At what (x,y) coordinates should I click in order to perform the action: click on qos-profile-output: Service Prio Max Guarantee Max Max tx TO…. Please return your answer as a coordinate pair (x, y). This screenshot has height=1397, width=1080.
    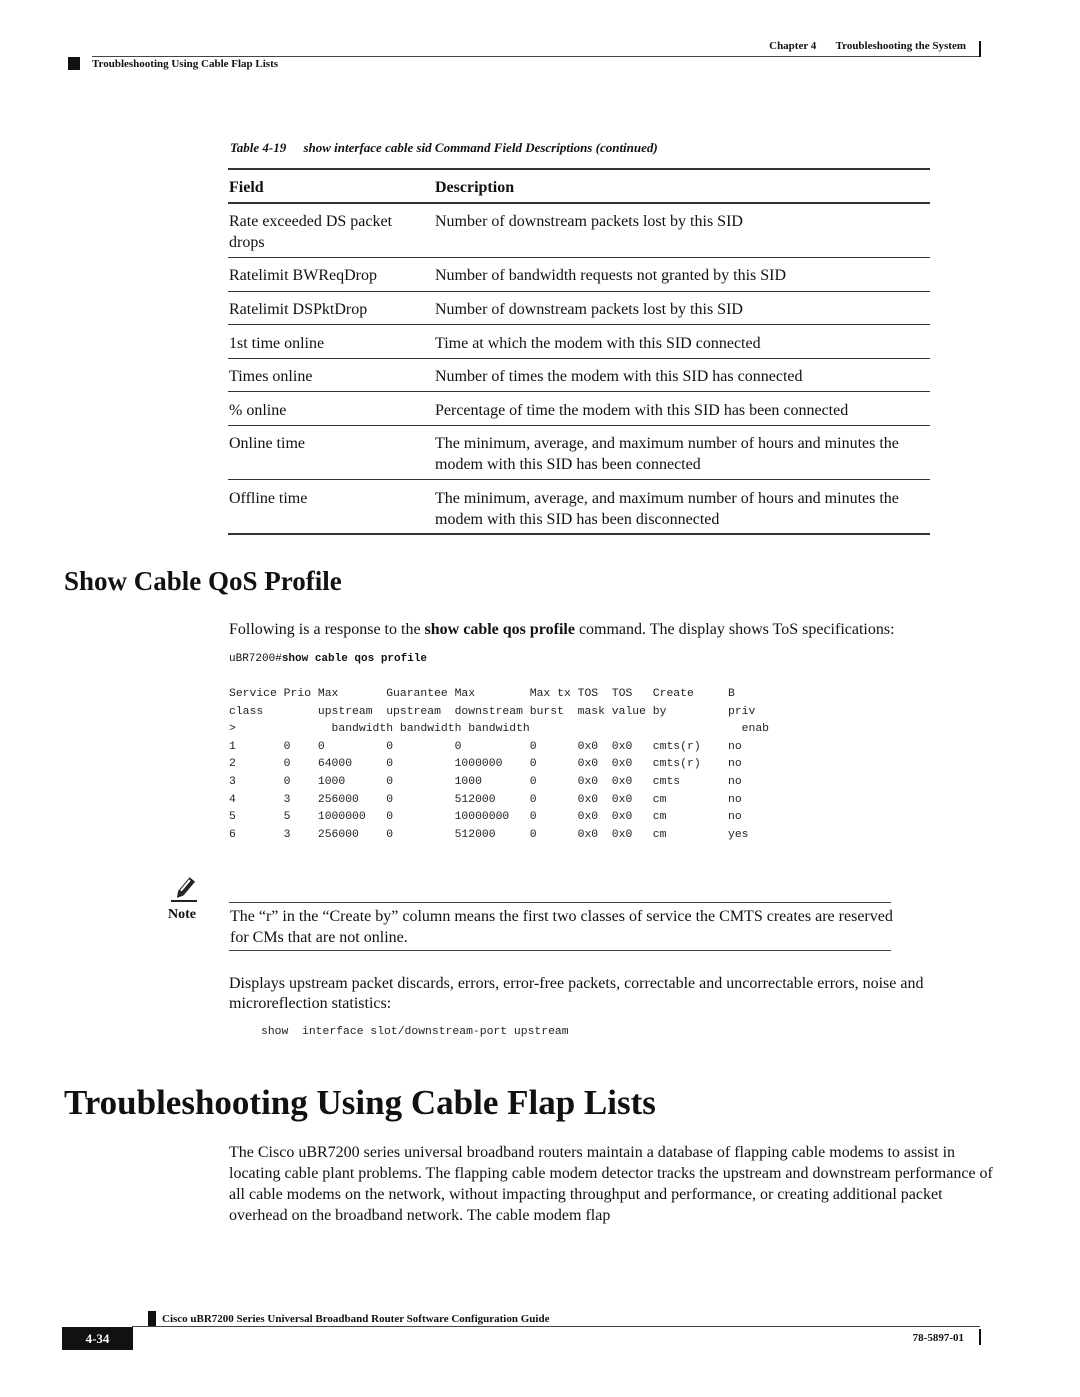
    Looking at the image, I should click on (499, 765).